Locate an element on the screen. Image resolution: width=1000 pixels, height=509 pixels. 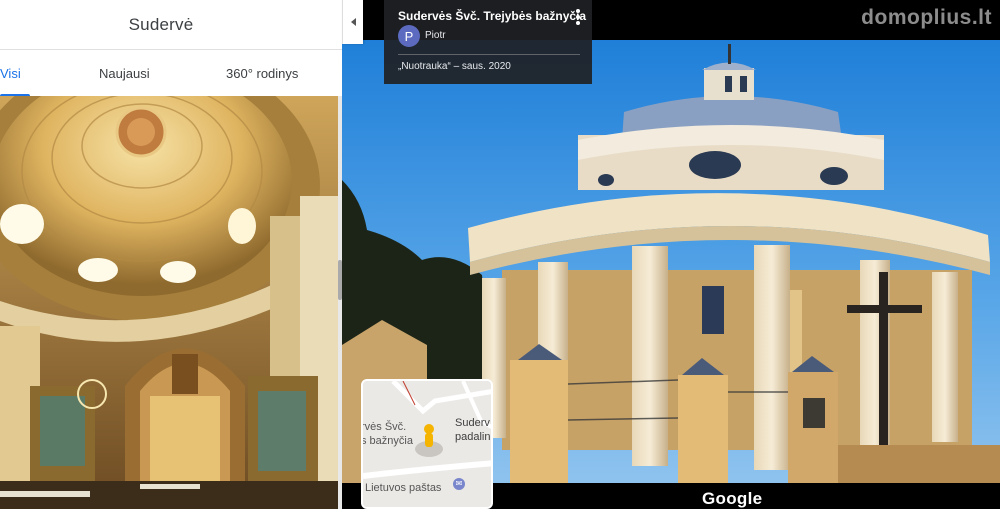
tab-360: 360° rodinys is located at coordinates (262, 73).